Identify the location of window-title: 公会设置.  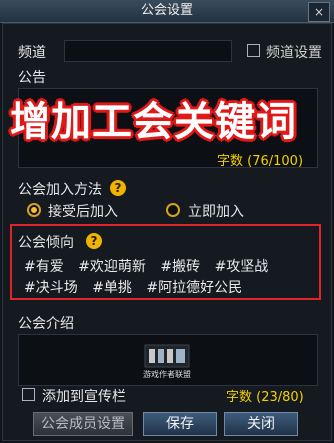
(166, 10).